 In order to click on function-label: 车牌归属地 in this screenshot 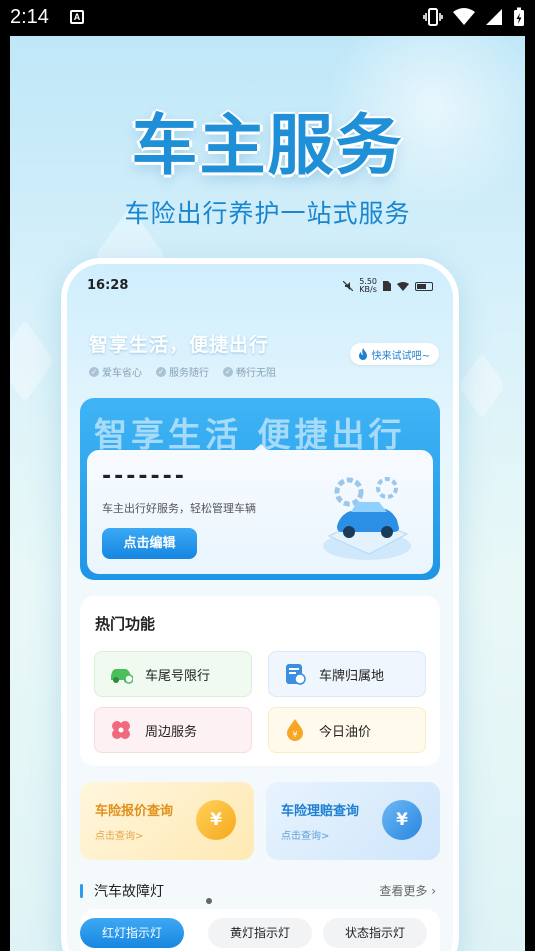, I will do `click(352, 676)`.